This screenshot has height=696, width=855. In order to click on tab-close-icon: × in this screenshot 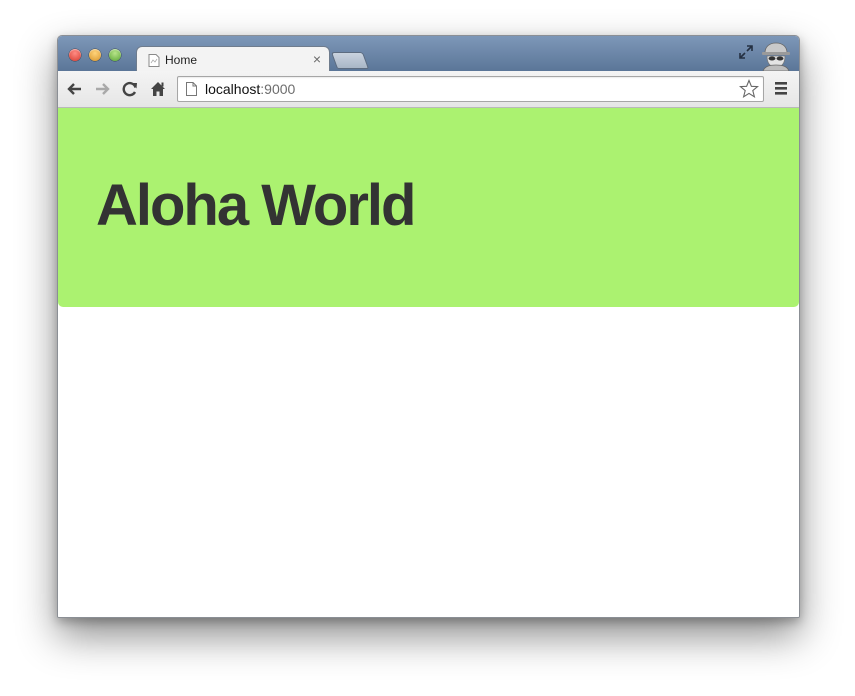, I will do `click(317, 59)`.